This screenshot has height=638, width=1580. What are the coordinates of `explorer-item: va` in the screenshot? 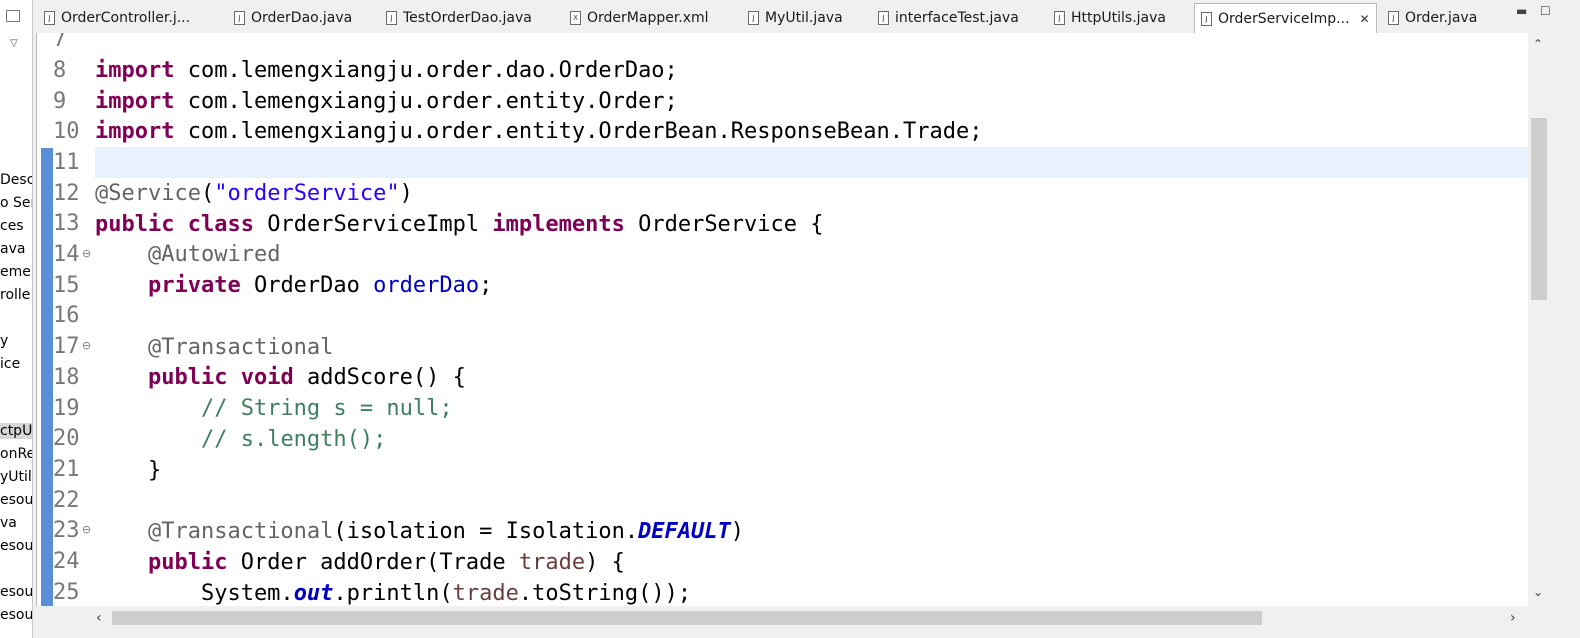 It's located at (8, 523).